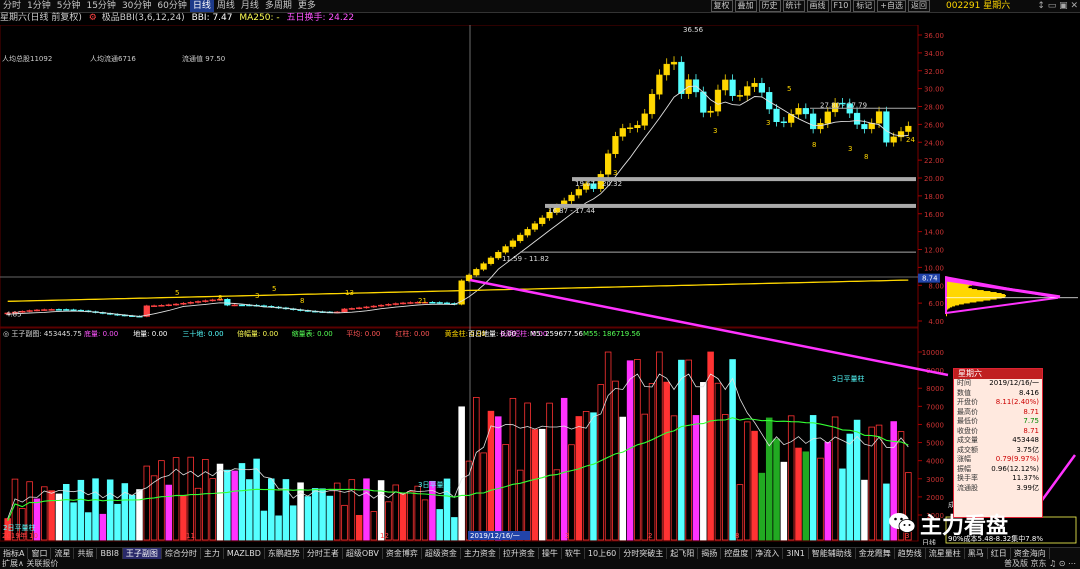 The height and width of the screenshot is (569, 1080). Describe the element at coordinates (441, 553) in the screenshot. I see `indicator-tab-13: 超级资金` at that location.